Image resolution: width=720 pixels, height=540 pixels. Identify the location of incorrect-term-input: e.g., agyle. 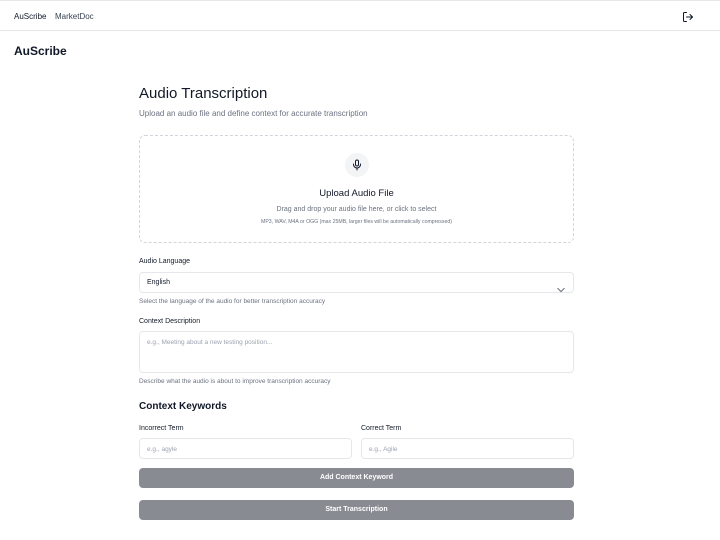
(245, 448).